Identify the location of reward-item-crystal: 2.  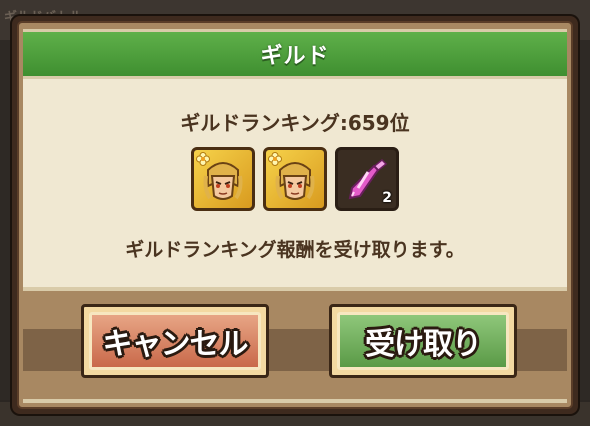
(367, 179).